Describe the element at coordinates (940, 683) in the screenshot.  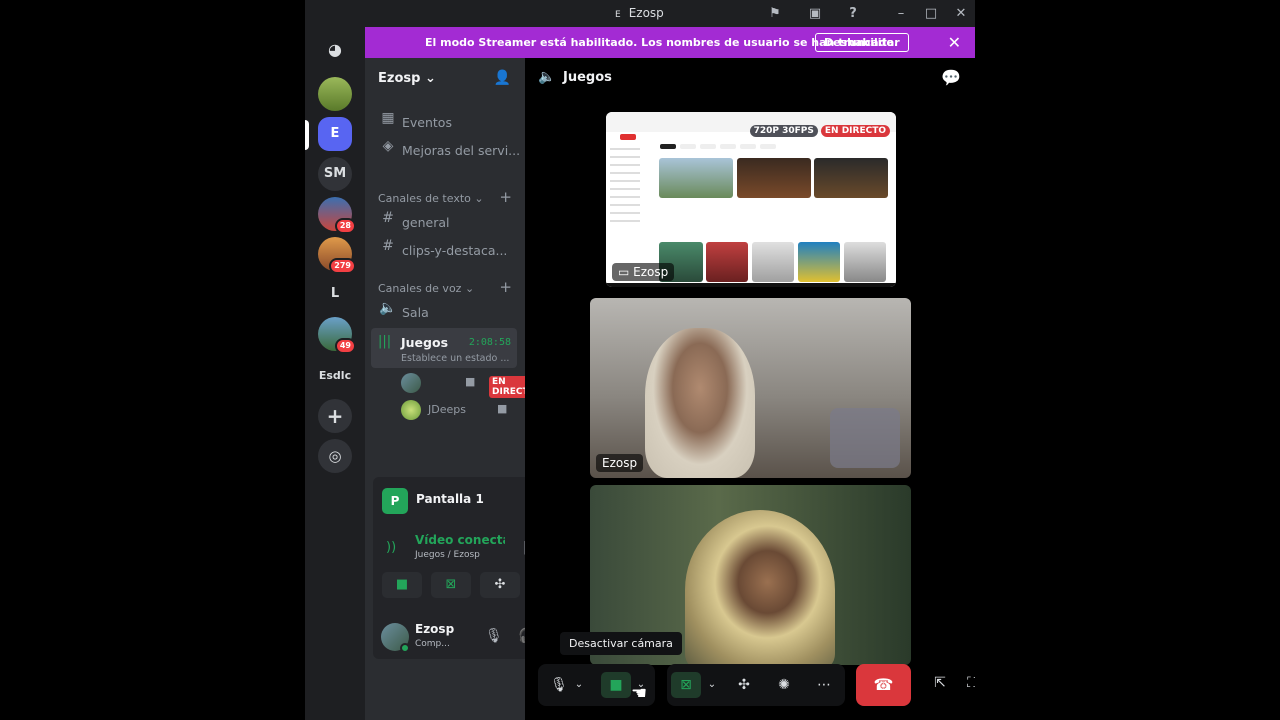
I see `popout-icon: ⇱` at that location.